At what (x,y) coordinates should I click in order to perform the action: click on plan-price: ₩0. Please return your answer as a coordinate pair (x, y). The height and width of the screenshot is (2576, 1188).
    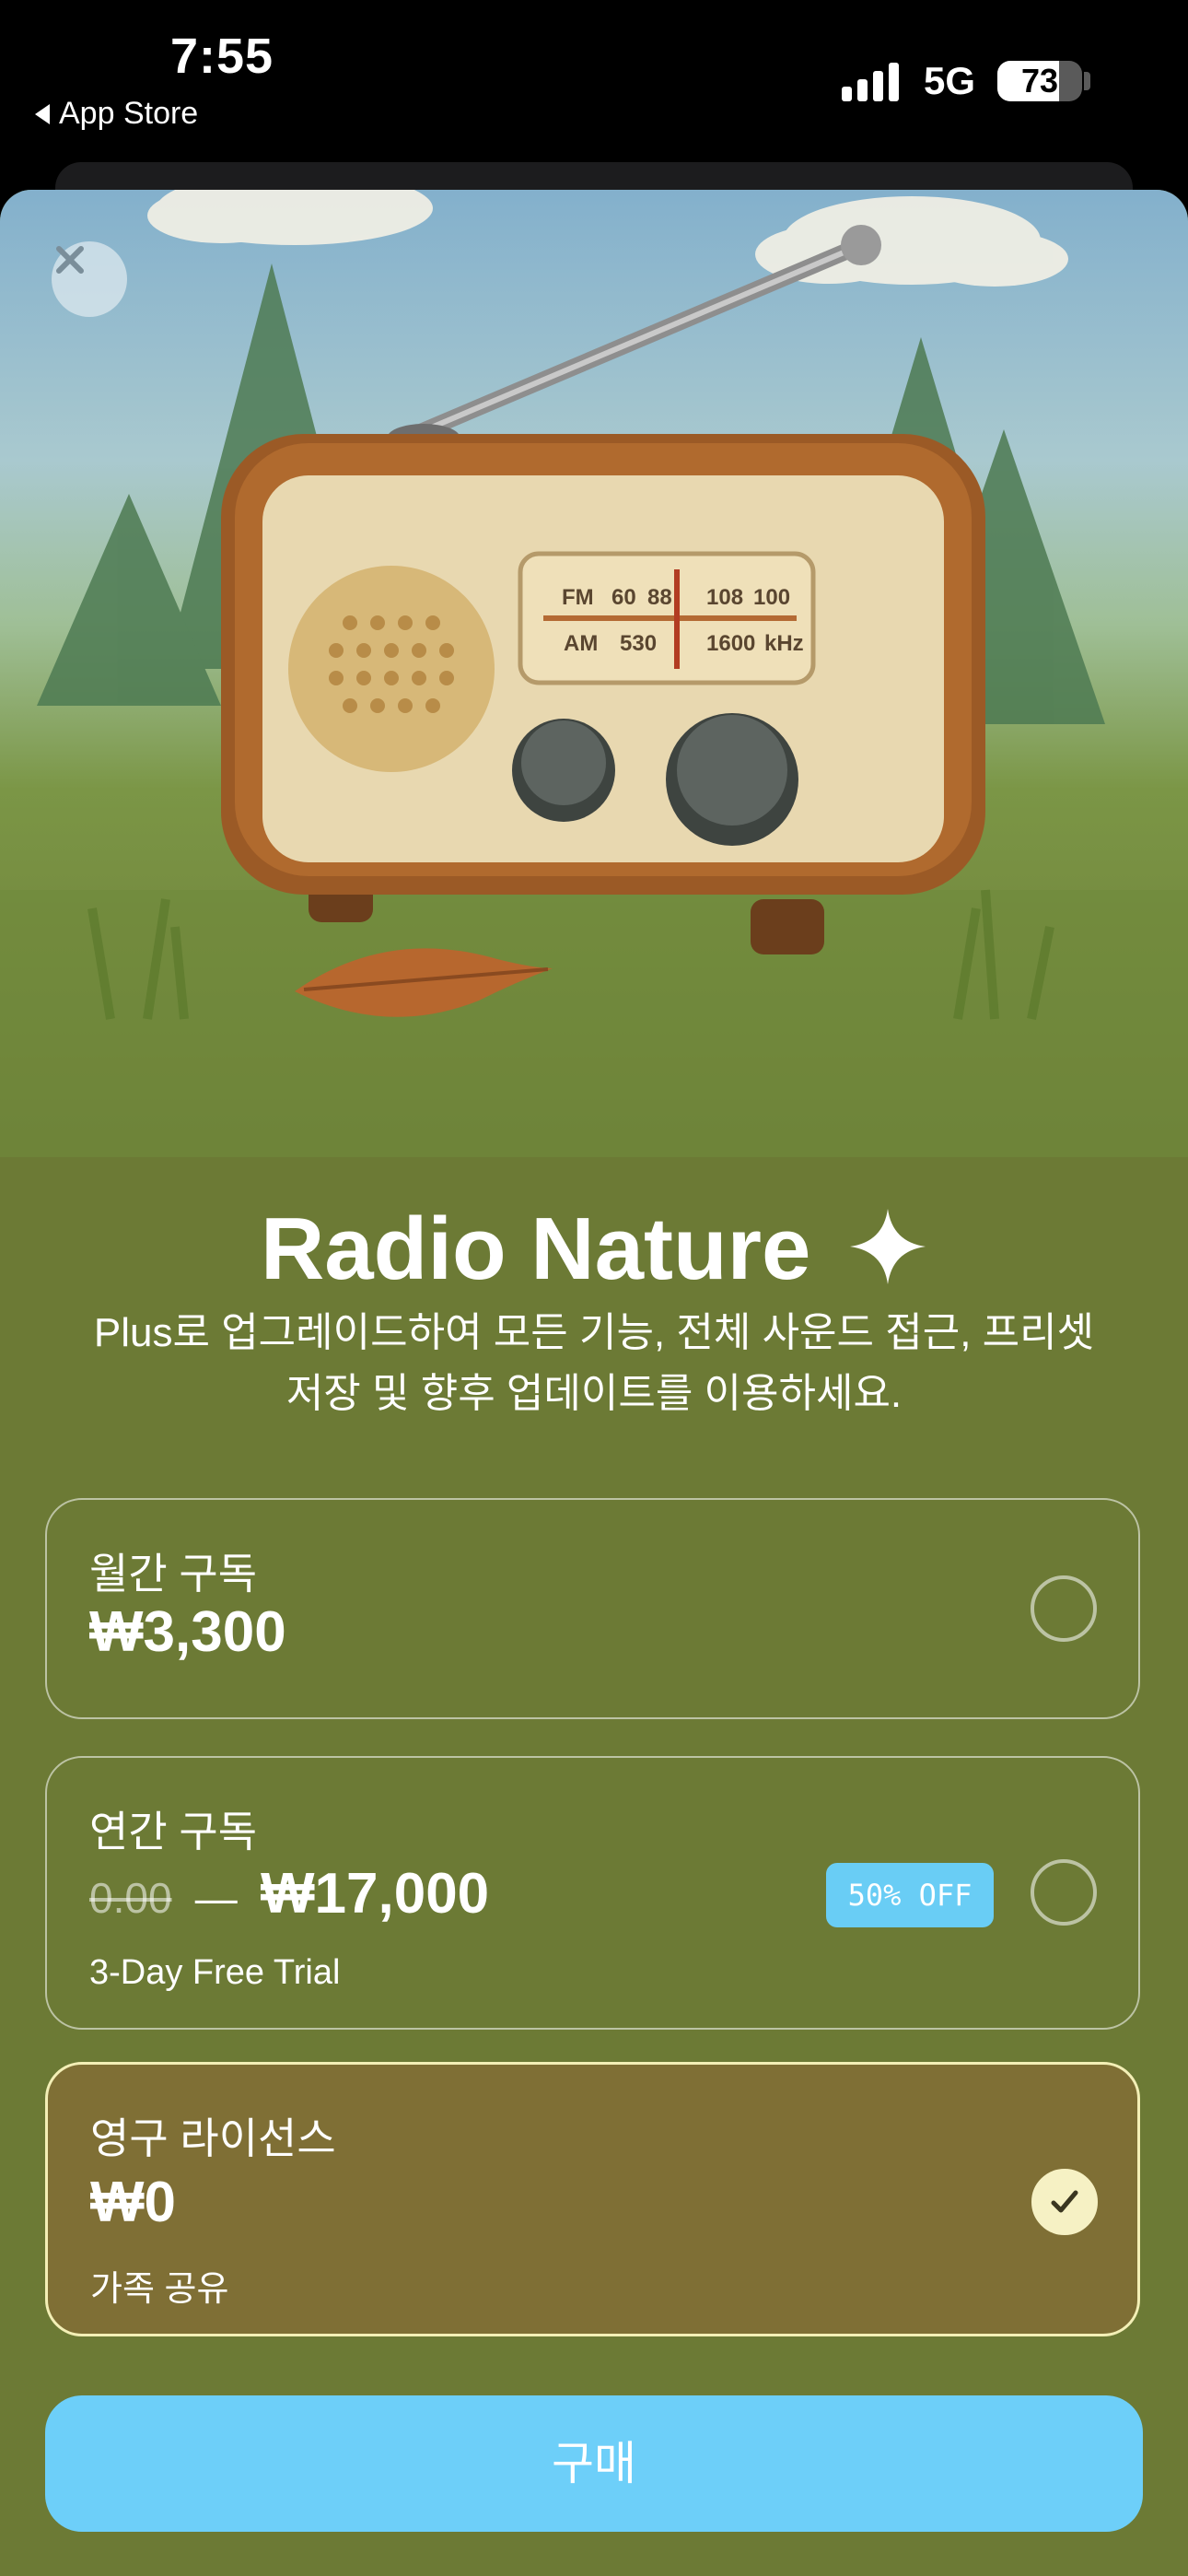
    Looking at the image, I should click on (133, 2202).